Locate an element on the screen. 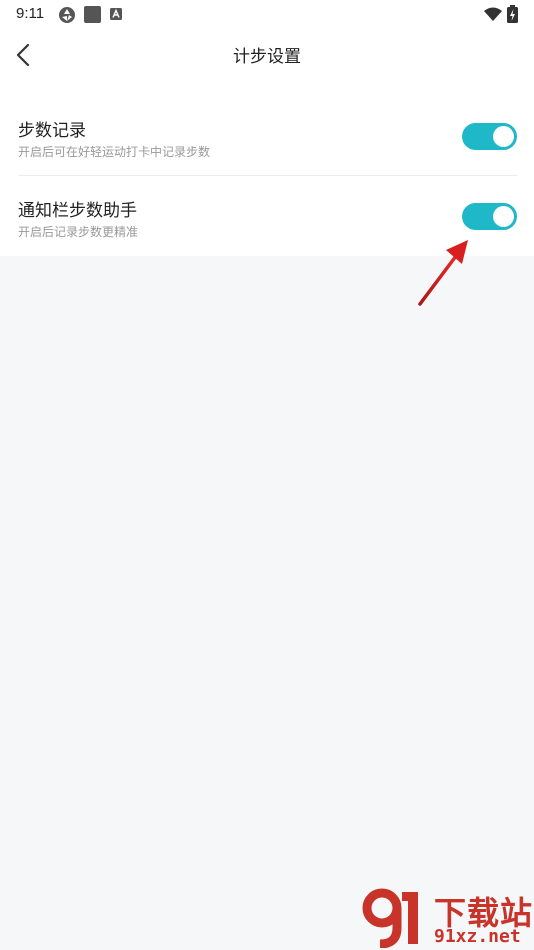  setting-subtitle: 开启后可在好轻运动打卡中记录步数 is located at coordinates (114, 152).